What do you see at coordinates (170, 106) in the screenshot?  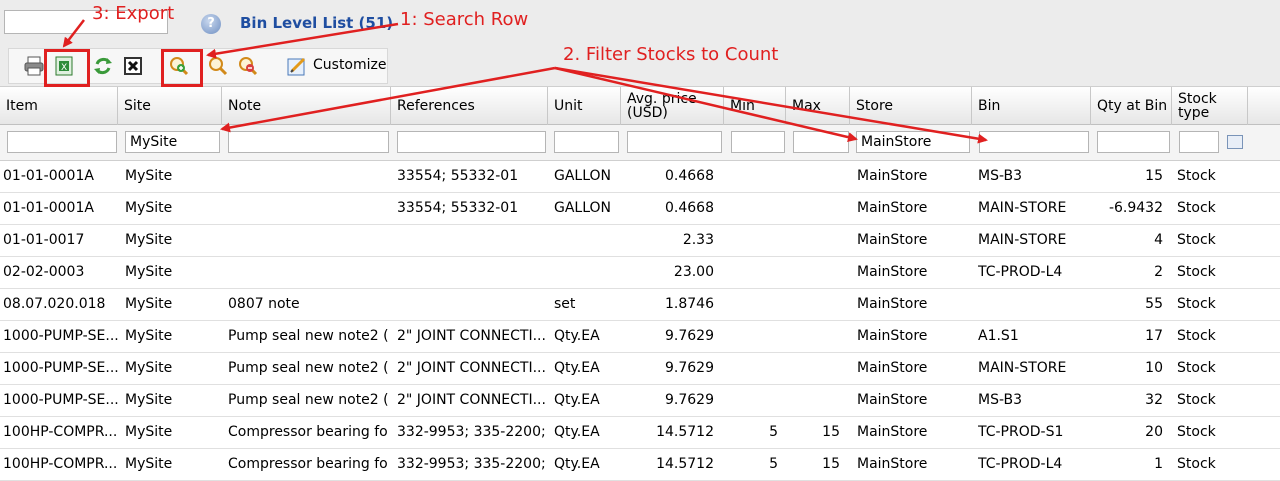 I see `col-header-site: Site` at bounding box center [170, 106].